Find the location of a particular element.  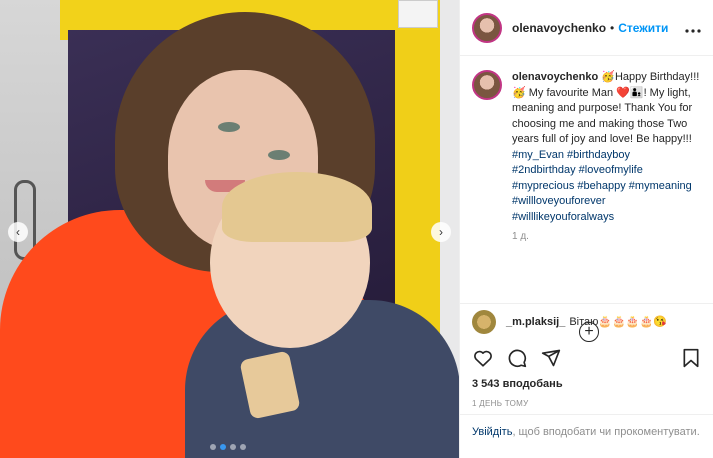

chevron-right-icon: › is located at coordinates (441, 232).